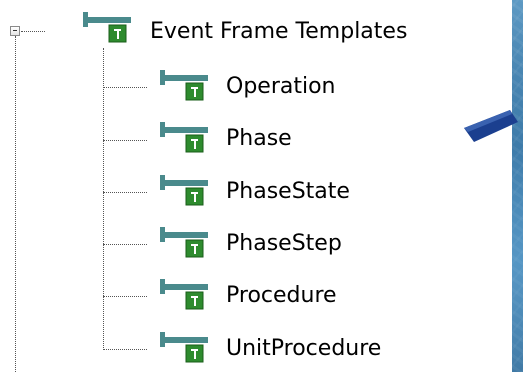  Describe the element at coordinates (259, 138) in the screenshot. I see `tree-node-label: Phase` at that location.